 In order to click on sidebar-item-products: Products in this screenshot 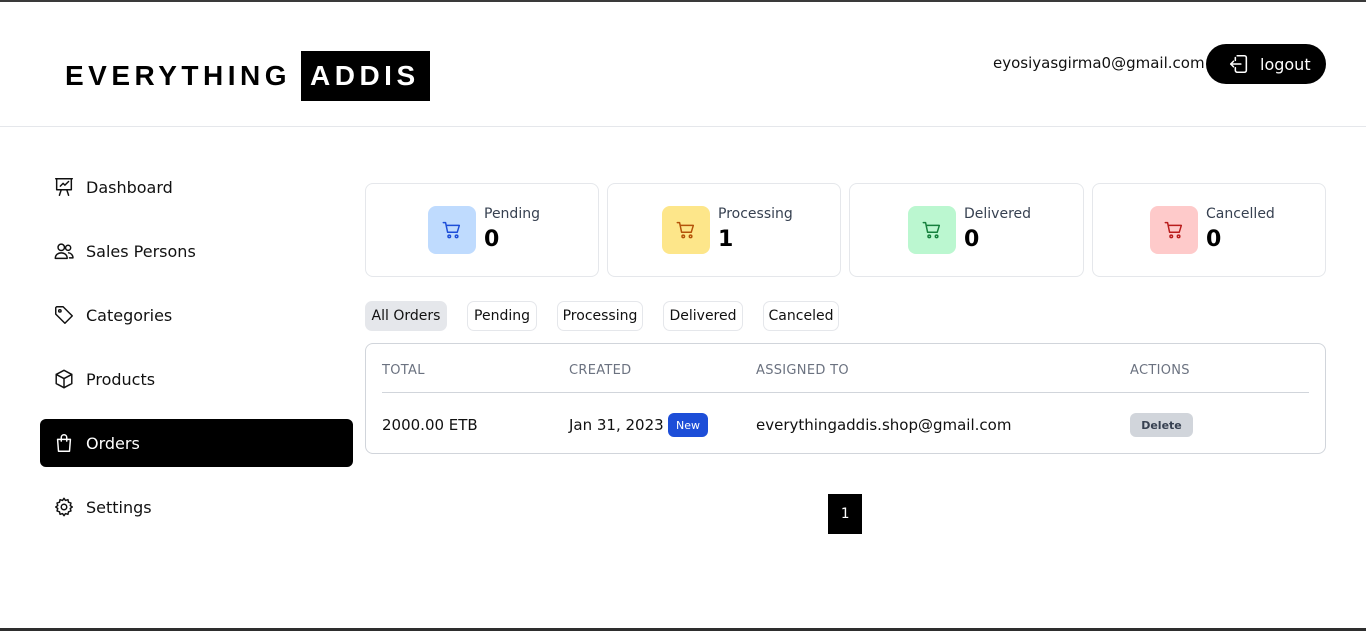, I will do `click(196, 379)`.